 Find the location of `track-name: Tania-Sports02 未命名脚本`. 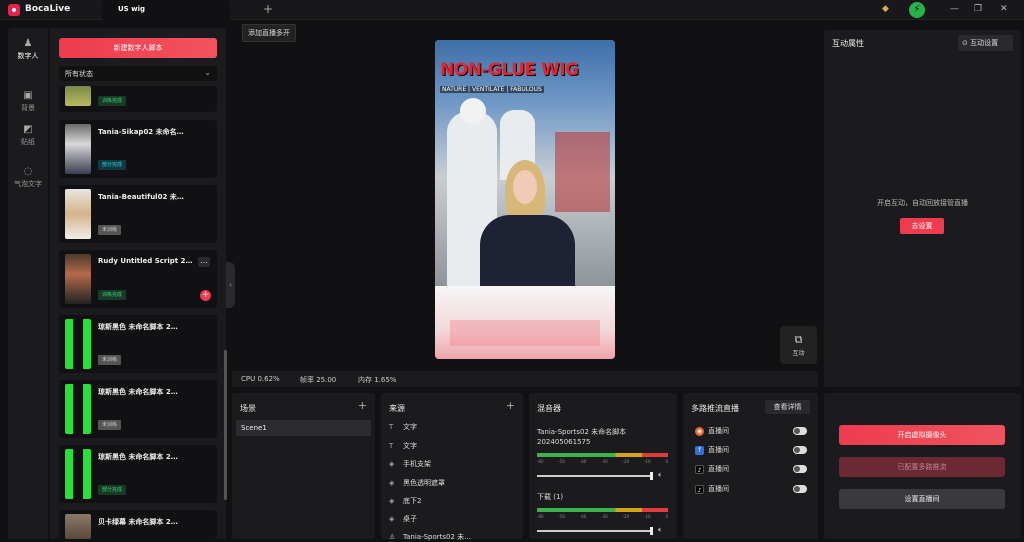

track-name: Tania-Sports02 未命名脚本 is located at coordinates (582, 432).